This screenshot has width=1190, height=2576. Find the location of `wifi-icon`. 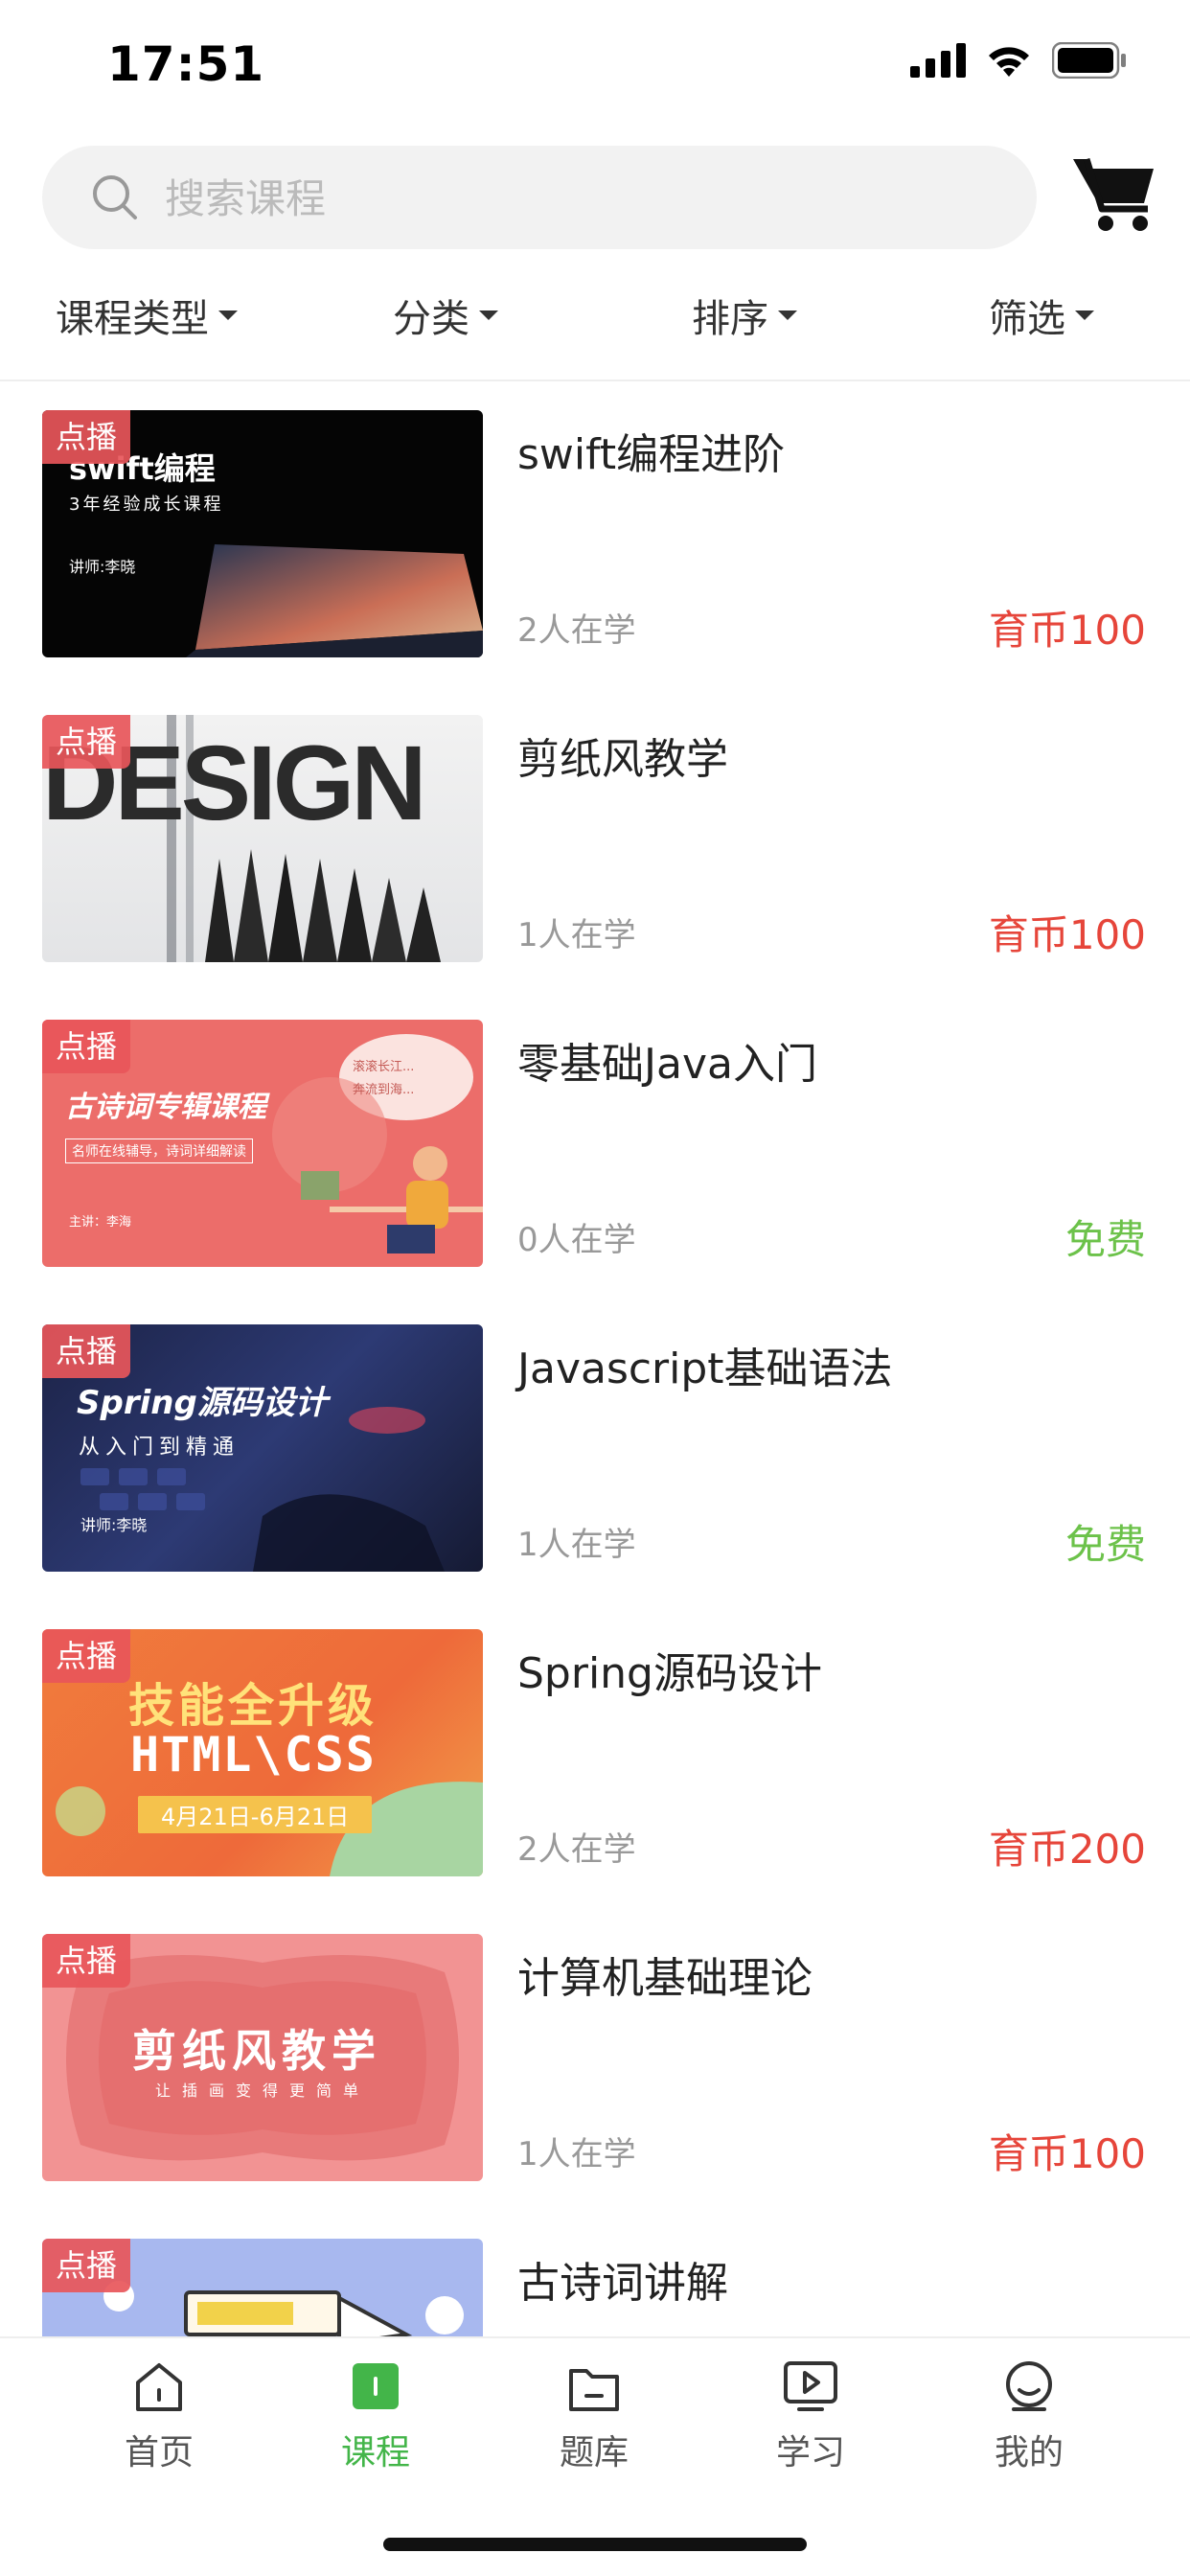

wifi-icon is located at coordinates (1009, 62).